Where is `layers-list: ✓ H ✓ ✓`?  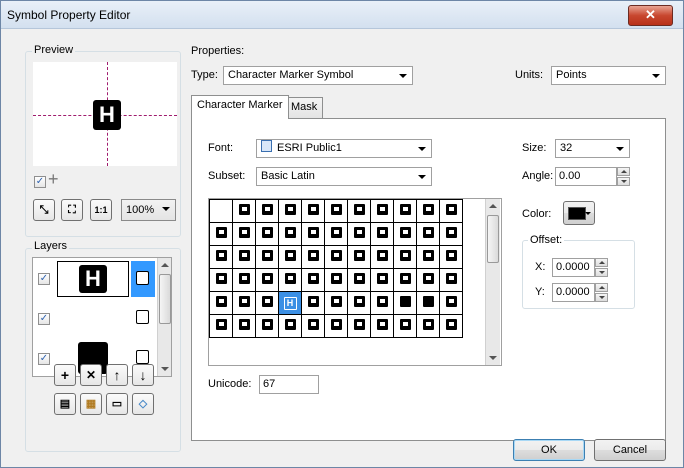
layers-list: ✓ H ✓ ✓ is located at coordinates (102, 317).